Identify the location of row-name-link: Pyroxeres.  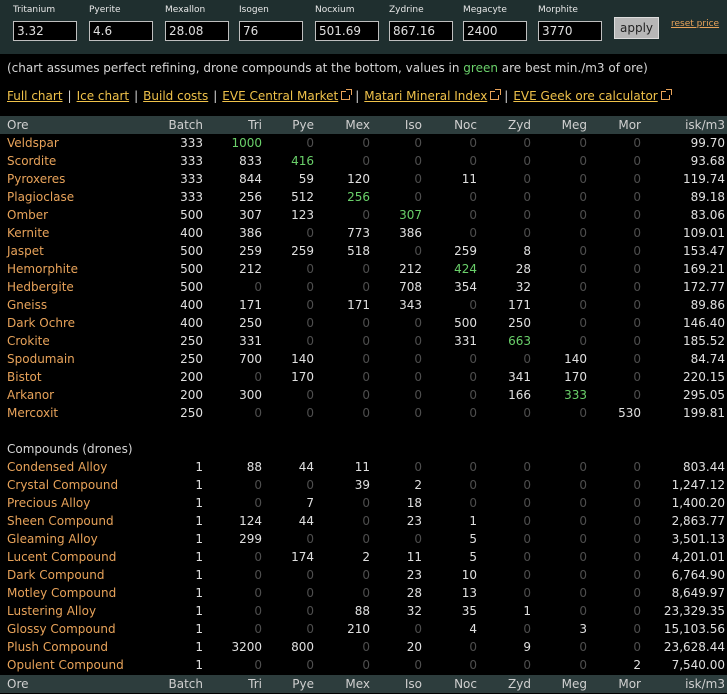
(36, 179).